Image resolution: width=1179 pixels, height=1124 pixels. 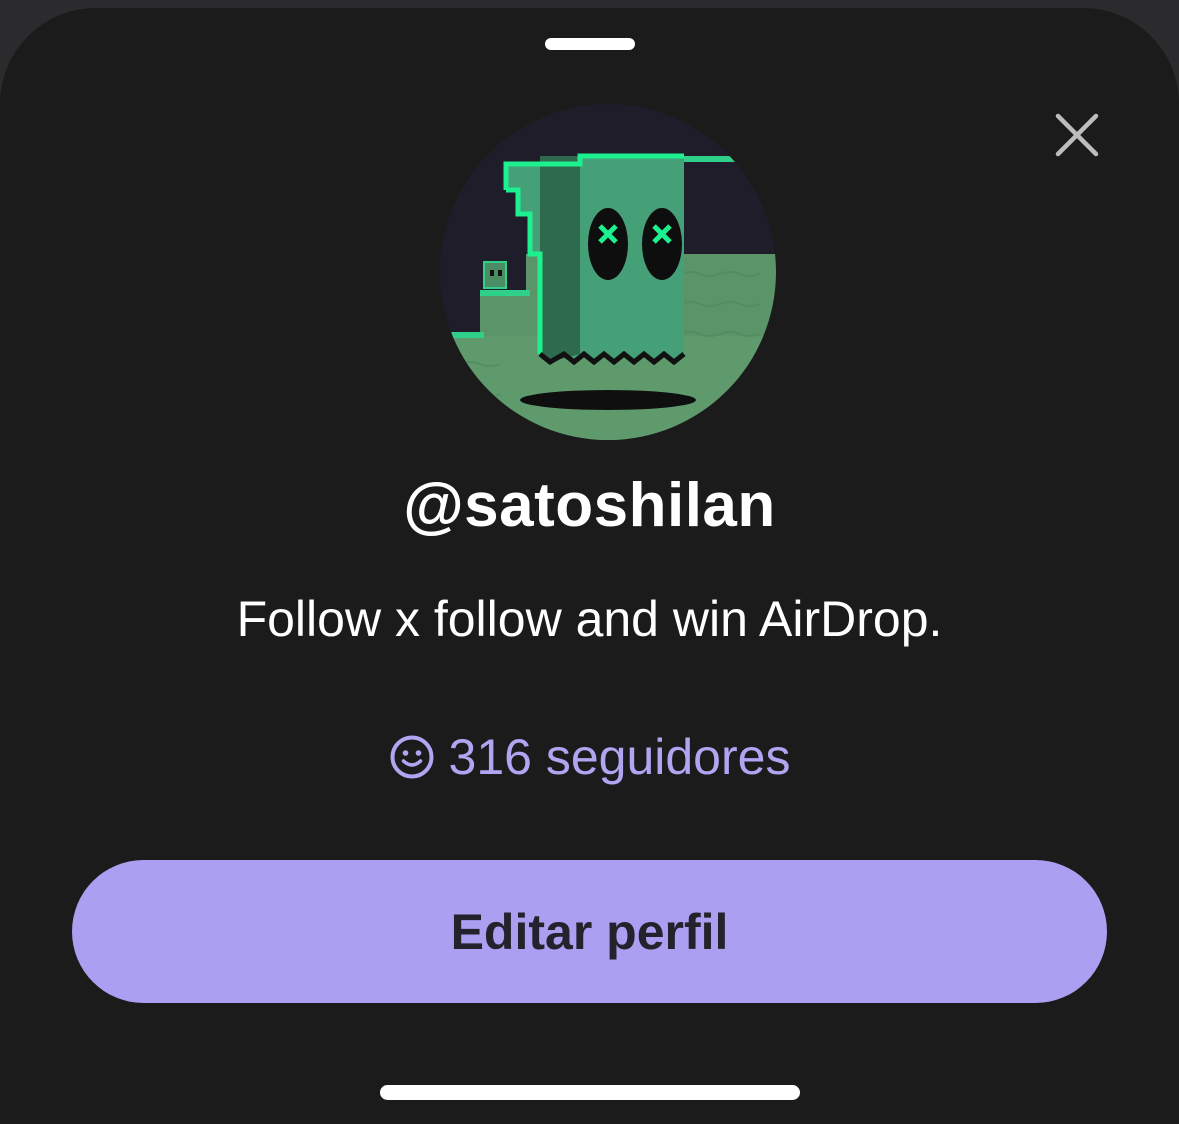 I want to click on smiley-icon, so click(x=412, y=757).